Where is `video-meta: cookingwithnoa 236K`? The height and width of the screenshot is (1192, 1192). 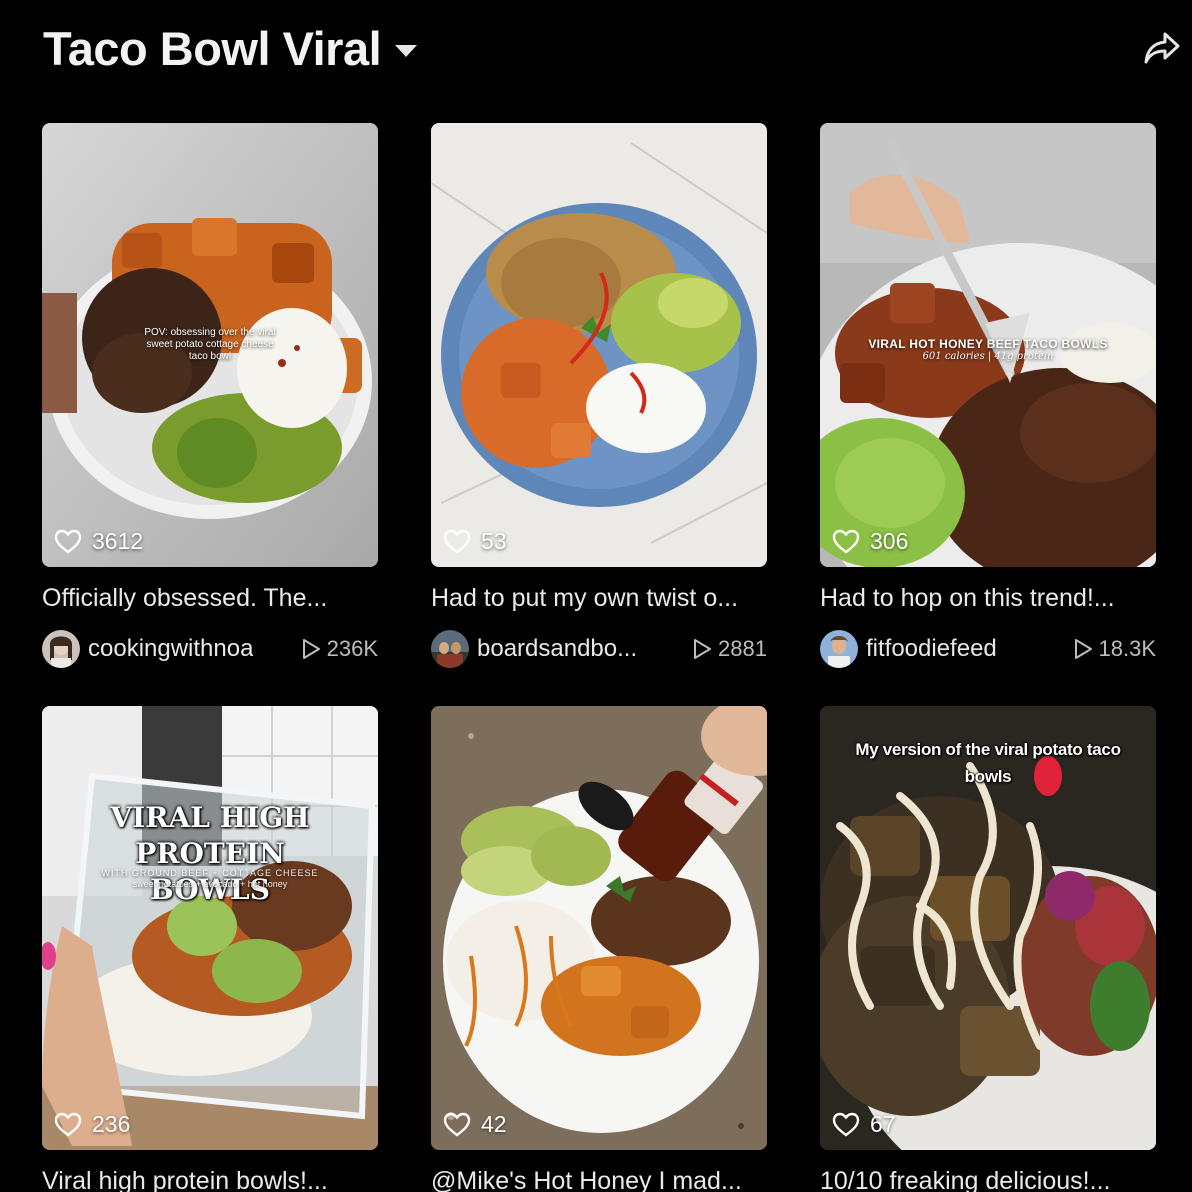
video-meta: cookingwithnoa 236K is located at coordinates (210, 649).